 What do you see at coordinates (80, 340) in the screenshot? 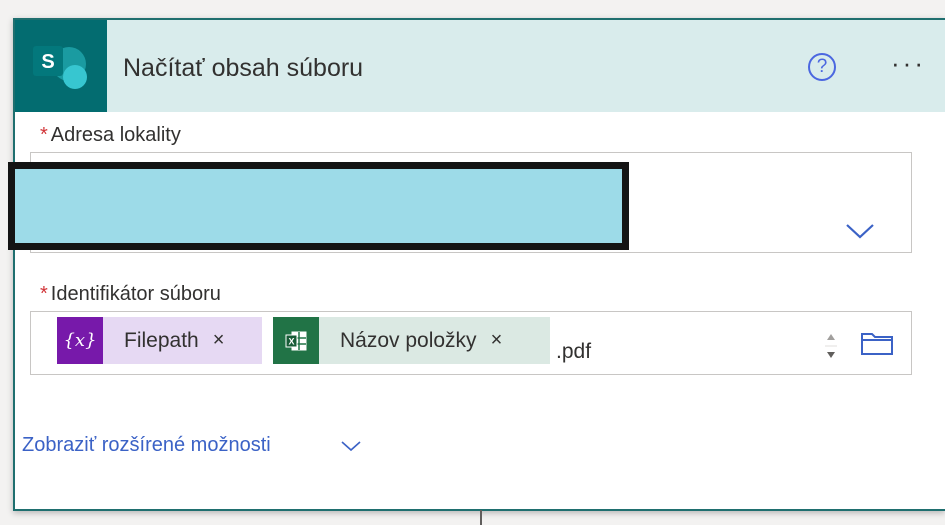
I see `expression-icon: {x}` at bounding box center [80, 340].